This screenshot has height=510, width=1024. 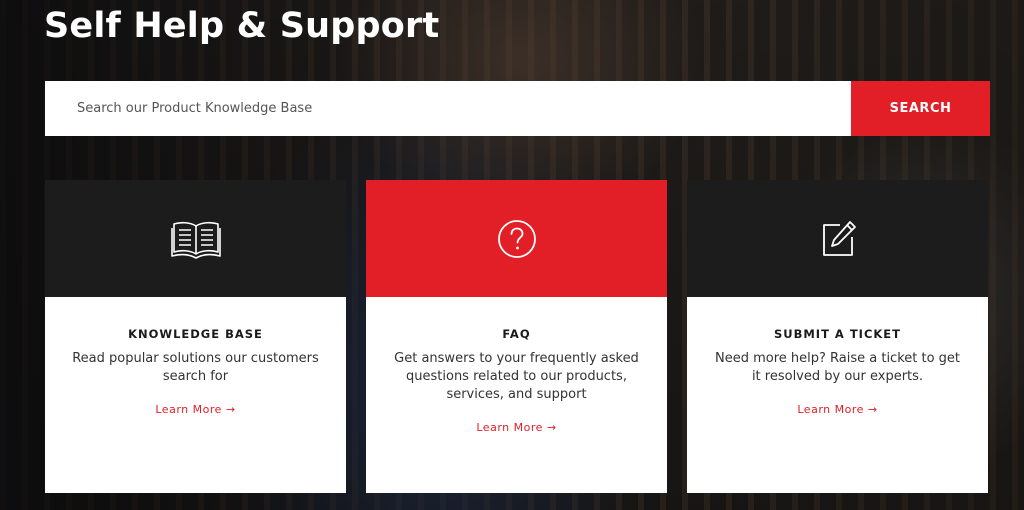 What do you see at coordinates (448, 108) in the screenshot?
I see `search-input` at bounding box center [448, 108].